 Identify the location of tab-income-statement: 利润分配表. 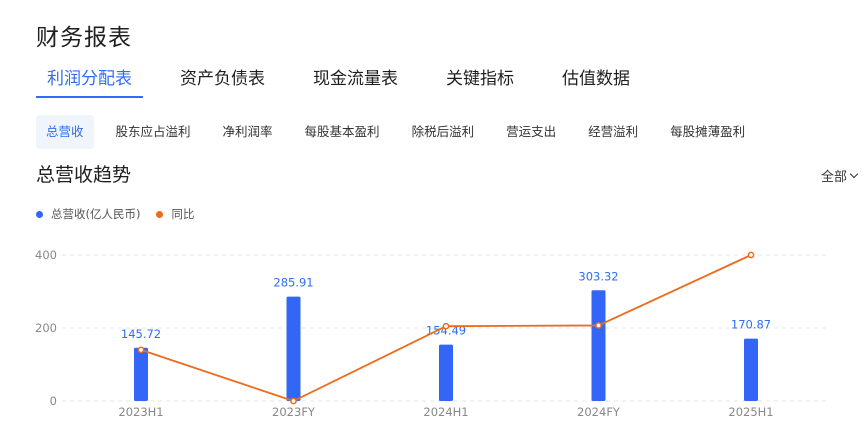
(89, 79).